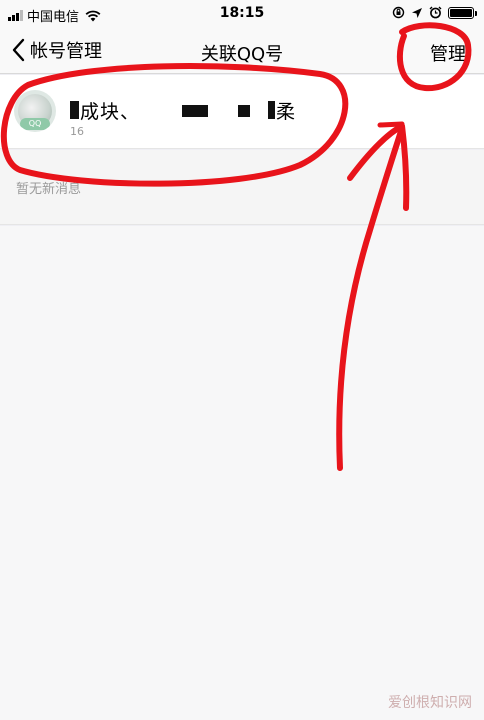 Image resolution: width=484 pixels, height=720 pixels. What do you see at coordinates (448, 53) in the screenshot?
I see `manage-button: 管理` at bounding box center [448, 53].